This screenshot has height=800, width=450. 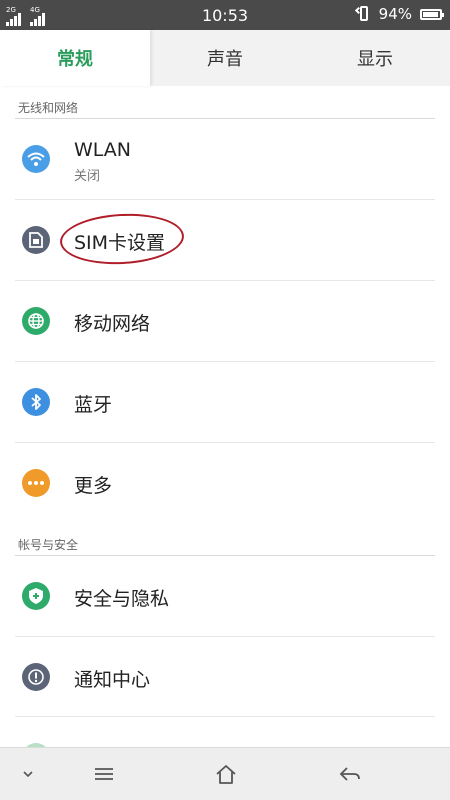 What do you see at coordinates (36, 596) in the screenshot?
I see `shield-plus-icon` at bounding box center [36, 596].